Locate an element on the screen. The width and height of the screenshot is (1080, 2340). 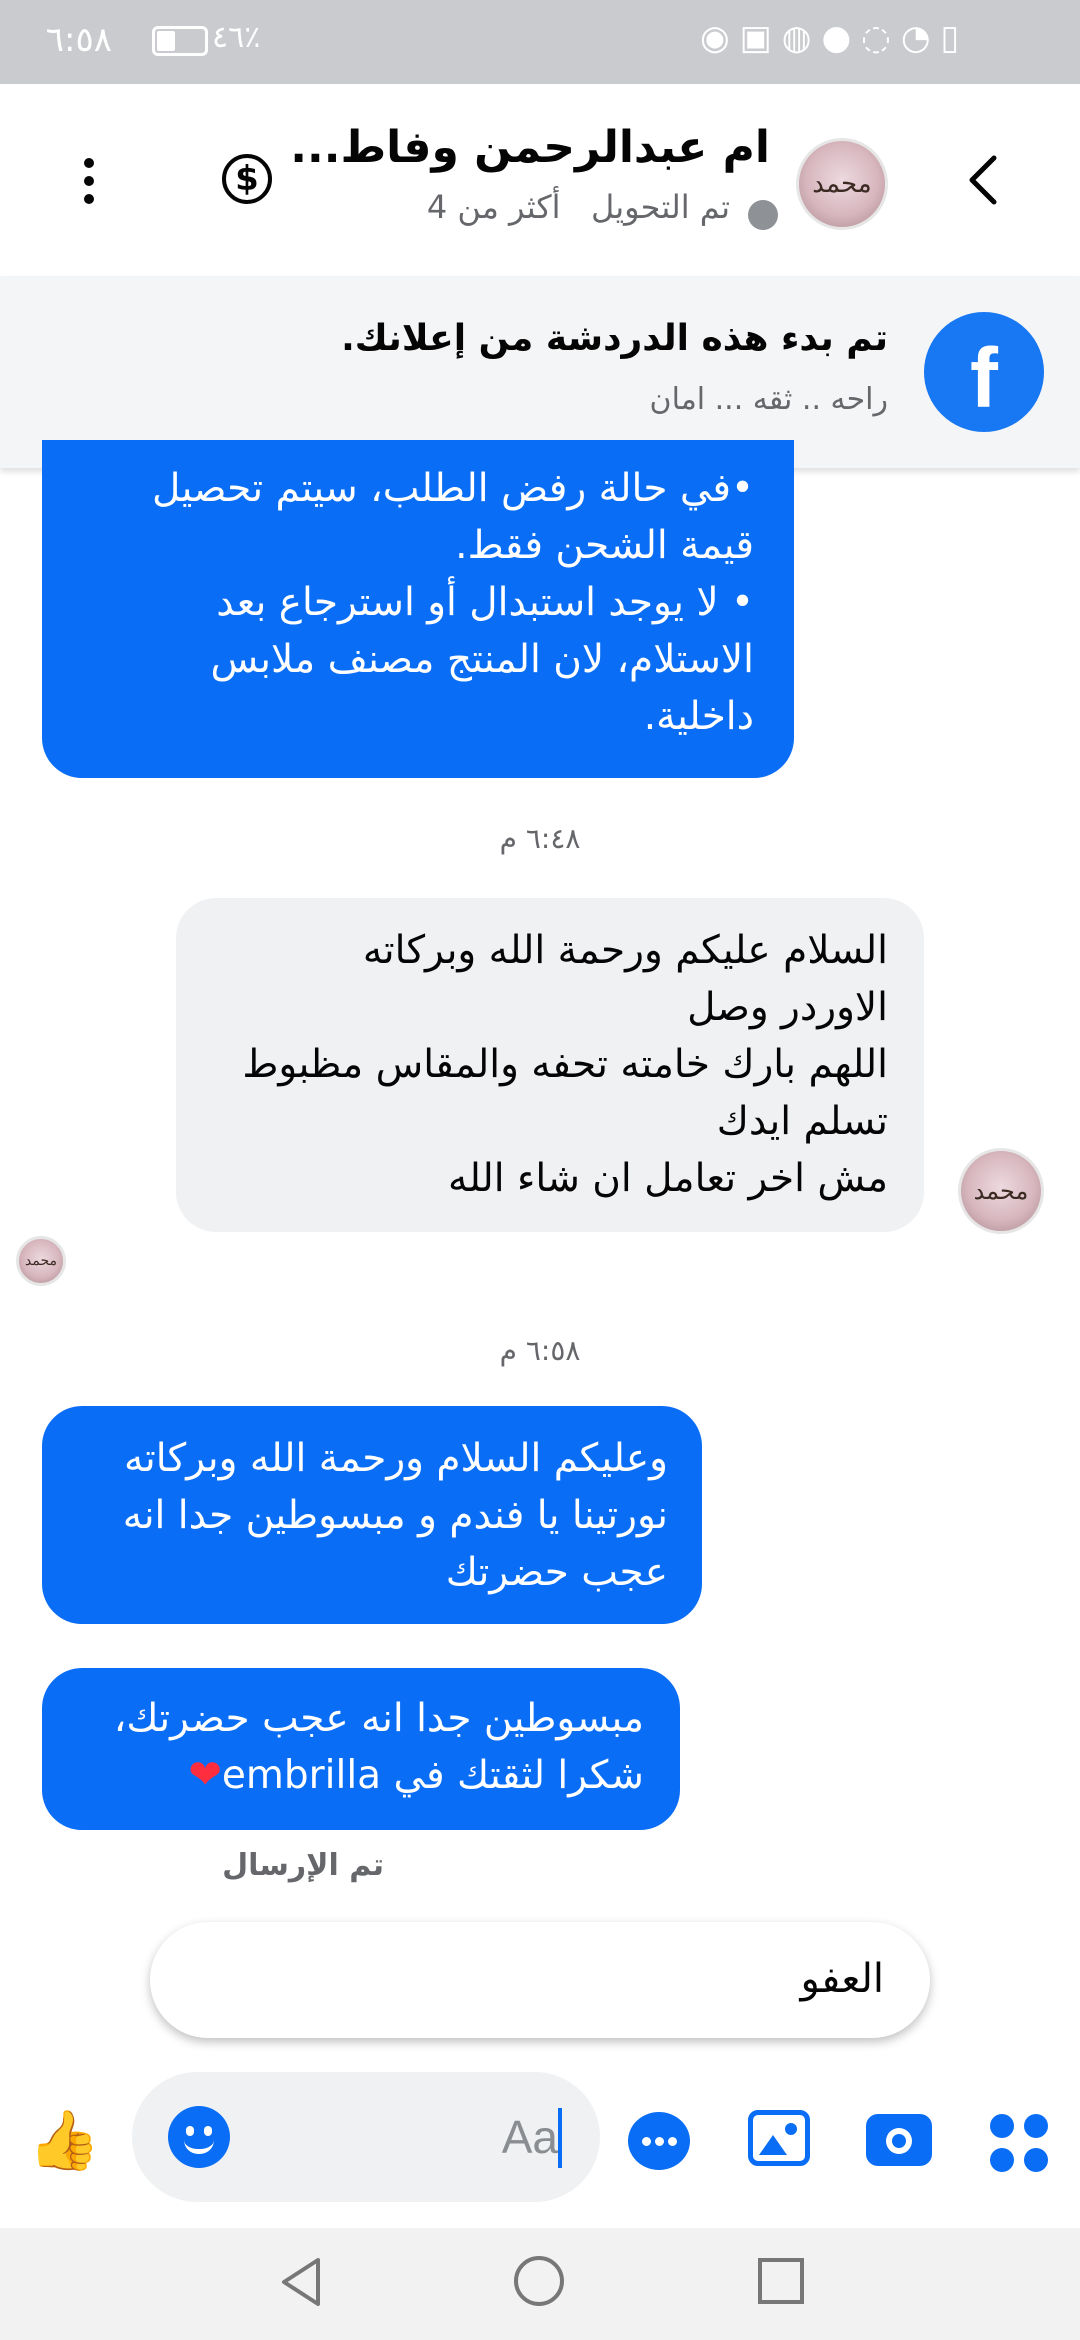
timestamp: ٦:٤٨ م is located at coordinates (540, 838).